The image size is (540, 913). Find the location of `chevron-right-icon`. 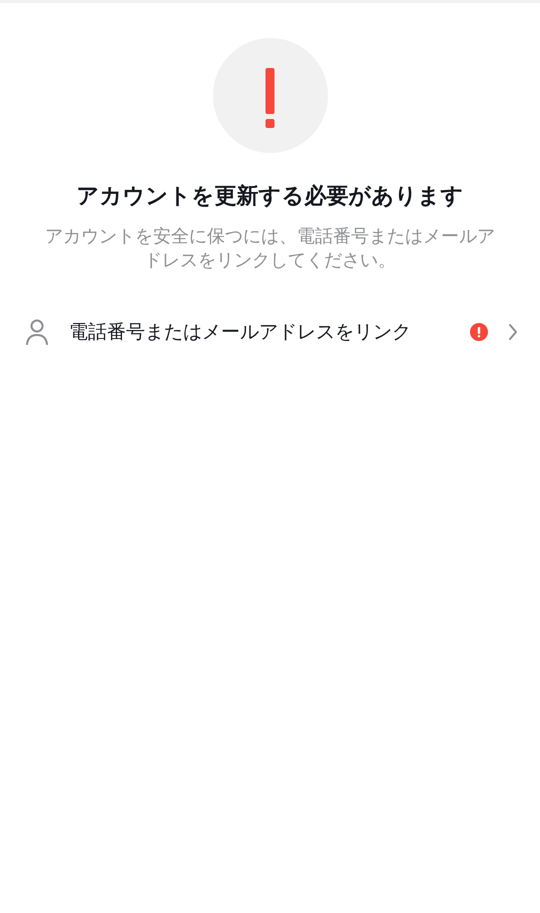

chevron-right-icon is located at coordinates (513, 332).